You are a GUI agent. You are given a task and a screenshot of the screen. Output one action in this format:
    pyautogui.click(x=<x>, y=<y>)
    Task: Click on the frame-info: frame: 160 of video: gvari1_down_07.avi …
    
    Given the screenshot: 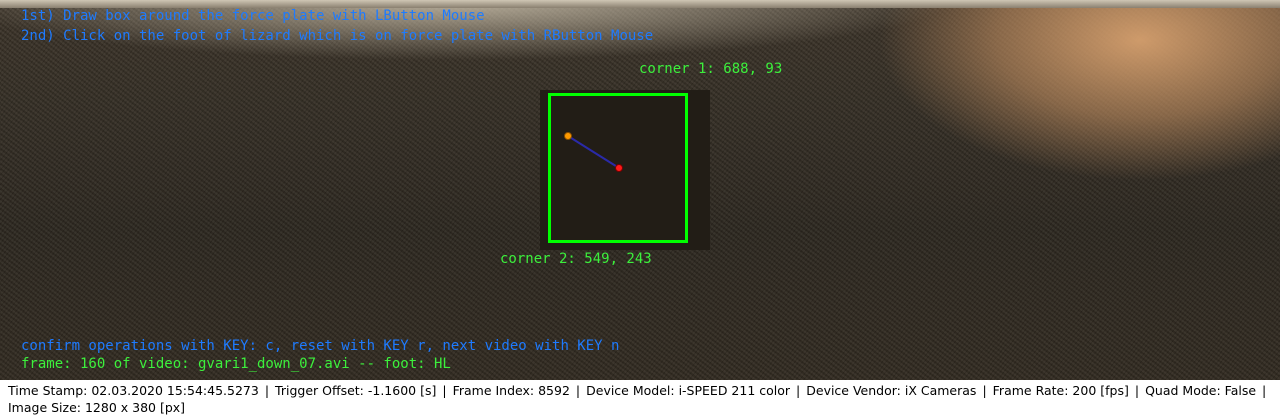 What is the action you would take?
    pyautogui.click(x=236, y=364)
    